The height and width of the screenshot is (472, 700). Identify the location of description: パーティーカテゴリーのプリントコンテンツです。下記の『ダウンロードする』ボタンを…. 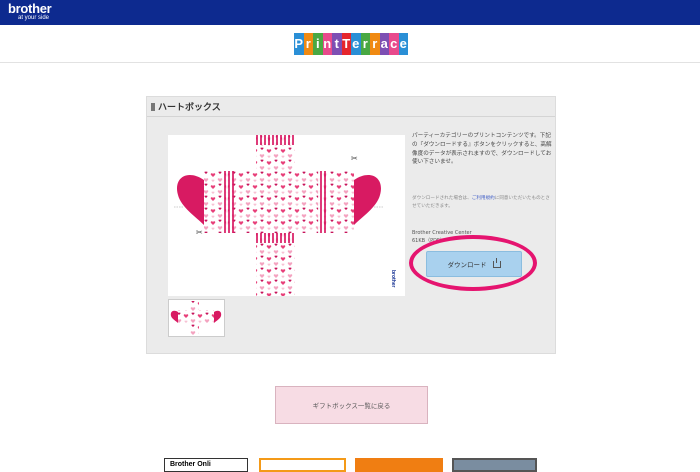
(482, 149).